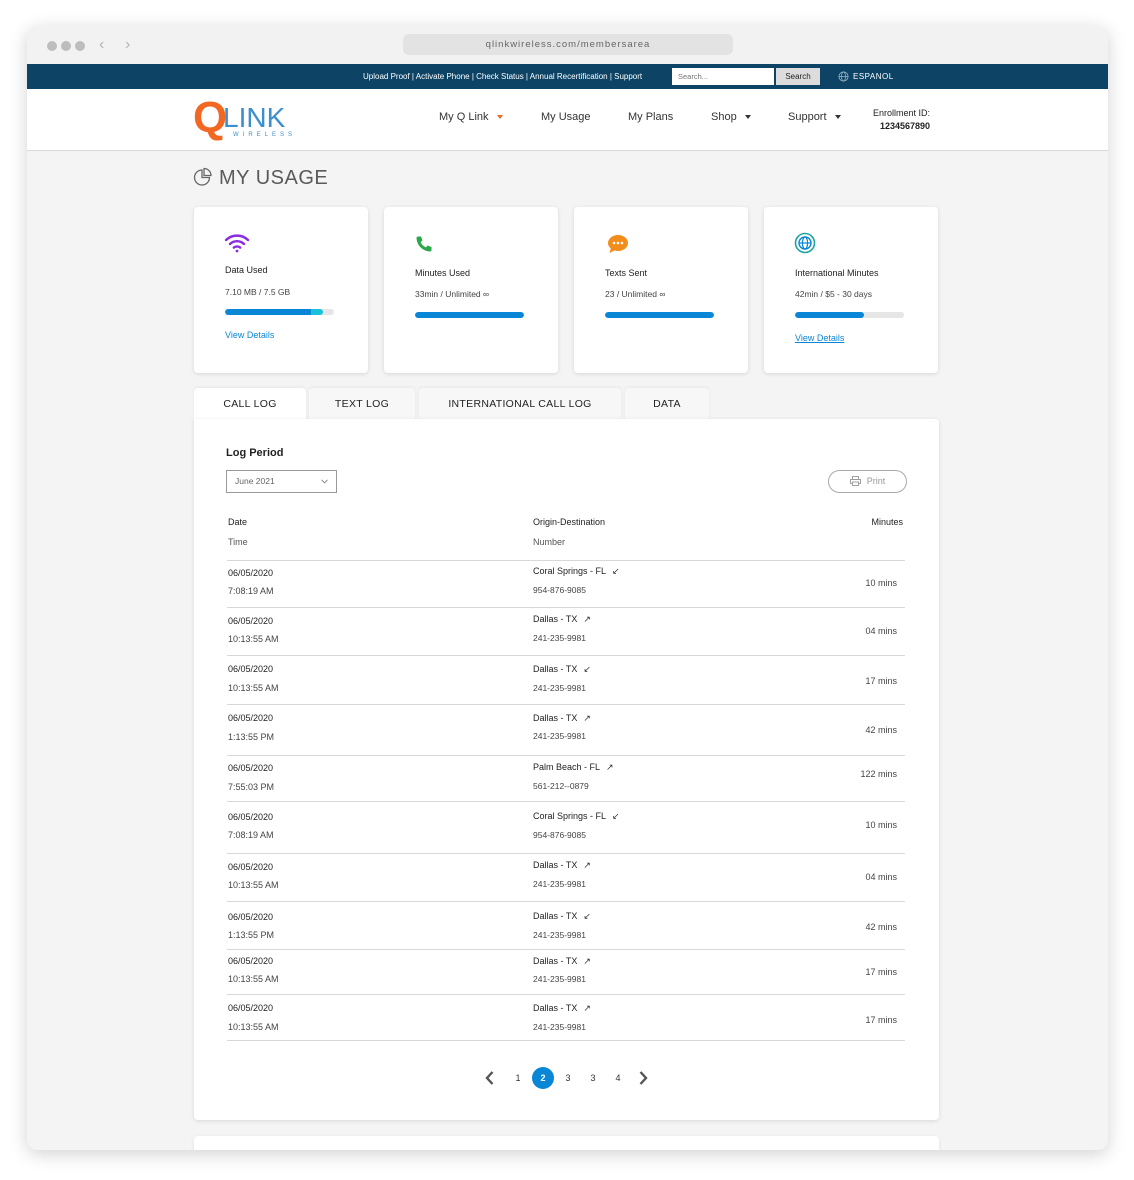  What do you see at coordinates (520, 404) in the screenshot?
I see `tab-international-call-log: INTERNATIONAL CALL LOG` at bounding box center [520, 404].